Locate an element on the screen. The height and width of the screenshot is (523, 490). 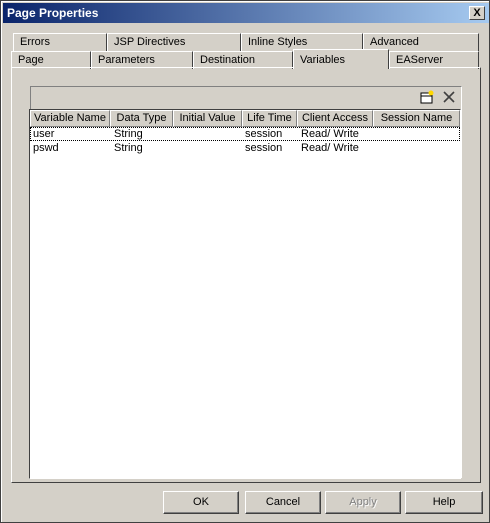
apply-button: Apply is located at coordinates (363, 502).